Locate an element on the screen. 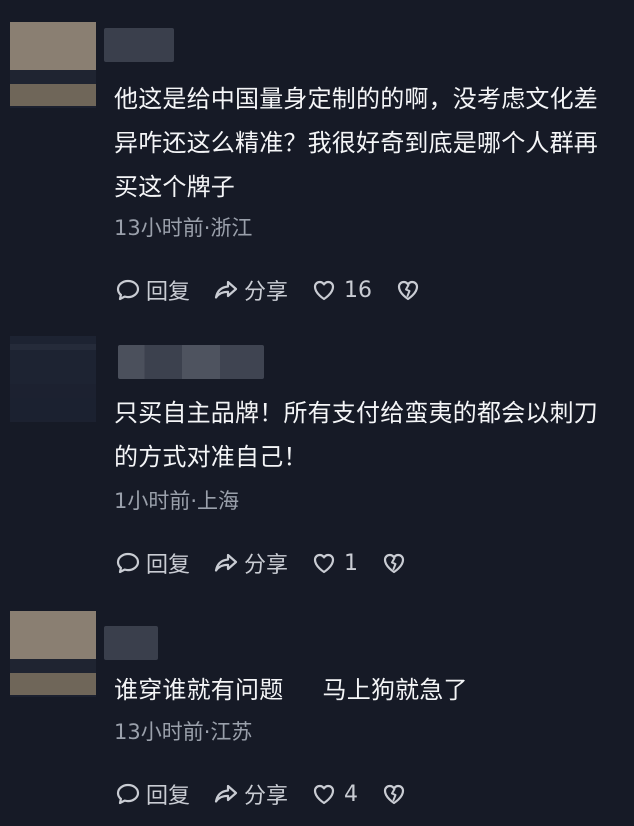  like-count: 1 is located at coordinates (351, 563).